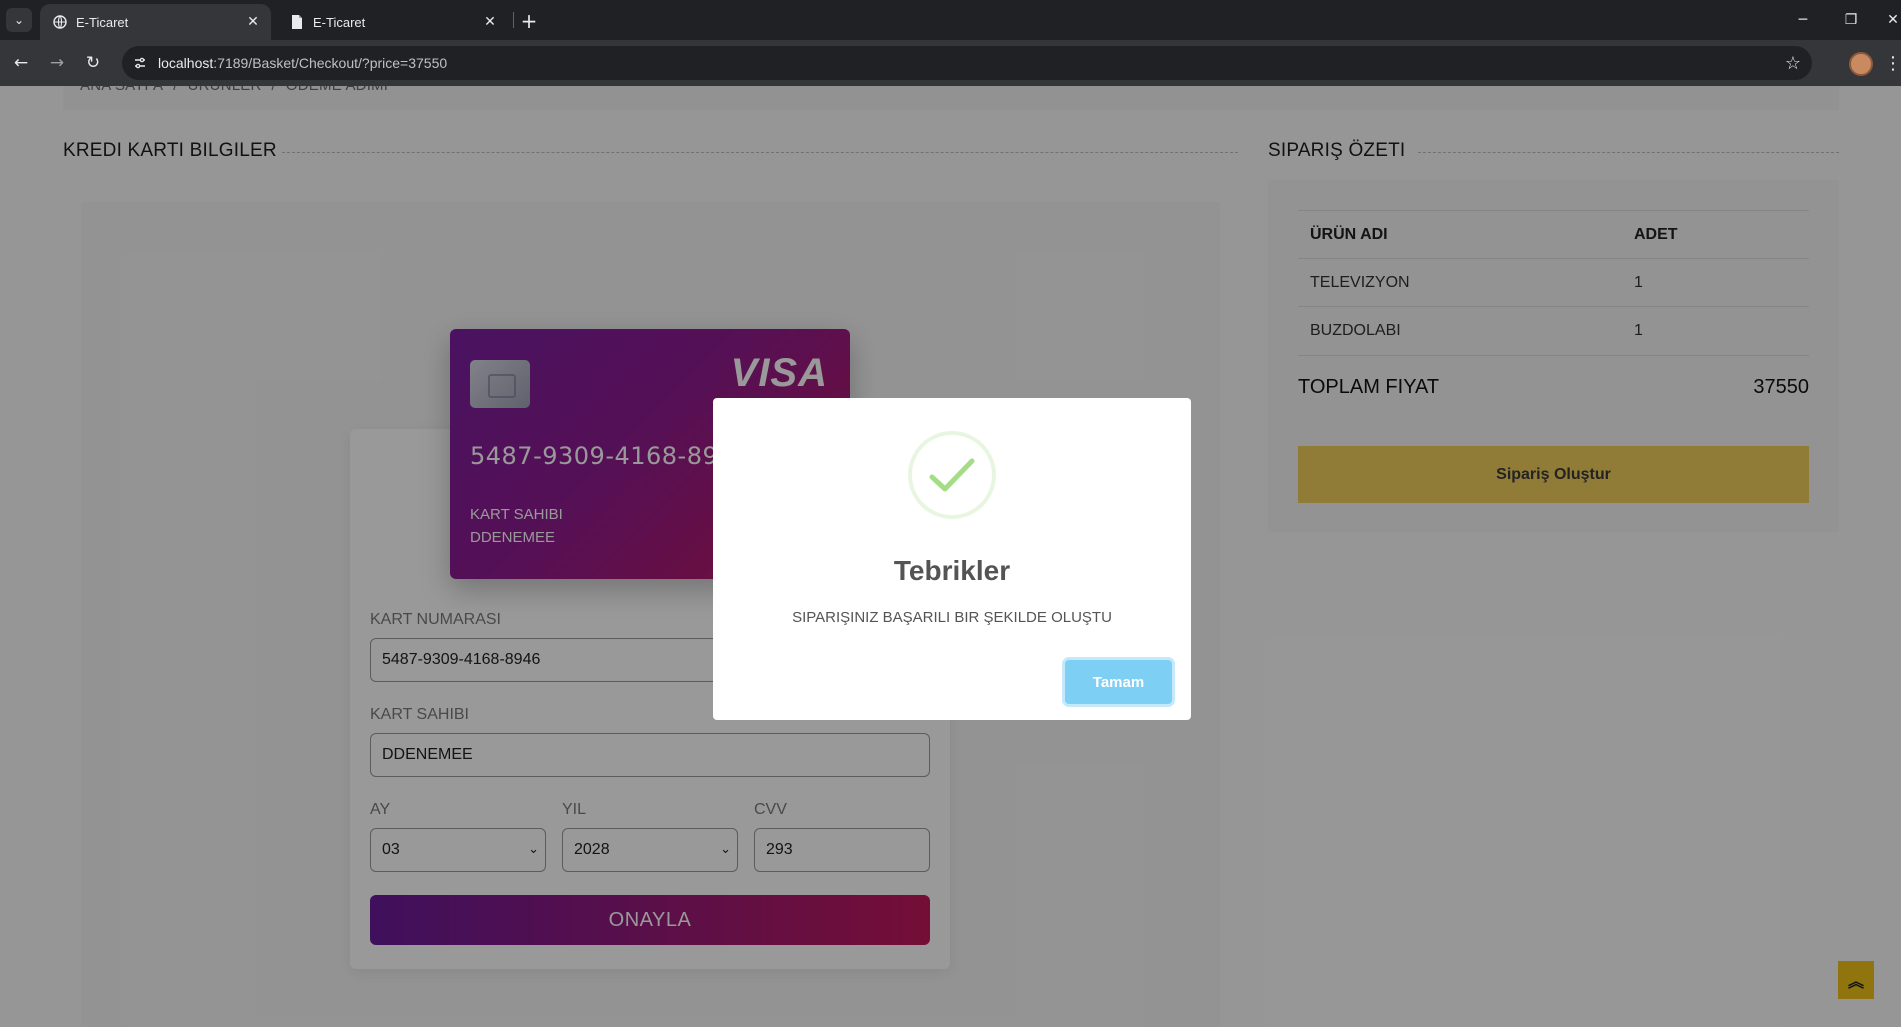 The width and height of the screenshot is (1901, 1027). I want to click on browser-tab-active: E-Ticaret ✕, so click(155, 22).